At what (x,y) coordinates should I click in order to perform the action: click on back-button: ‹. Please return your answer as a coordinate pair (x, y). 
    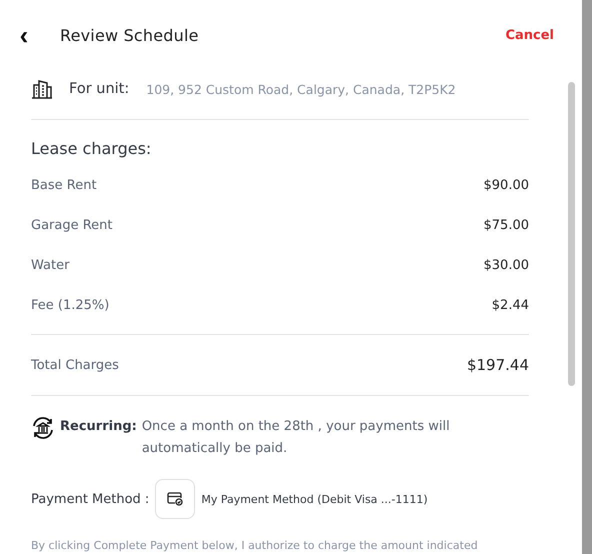
    Looking at the image, I should click on (24, 35).